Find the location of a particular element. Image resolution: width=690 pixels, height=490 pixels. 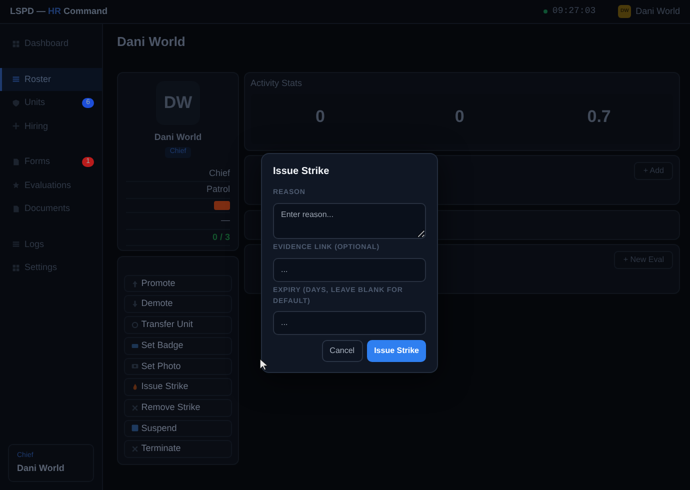

app-title: LSPD — HR Command is located at coordinates (59, 11).